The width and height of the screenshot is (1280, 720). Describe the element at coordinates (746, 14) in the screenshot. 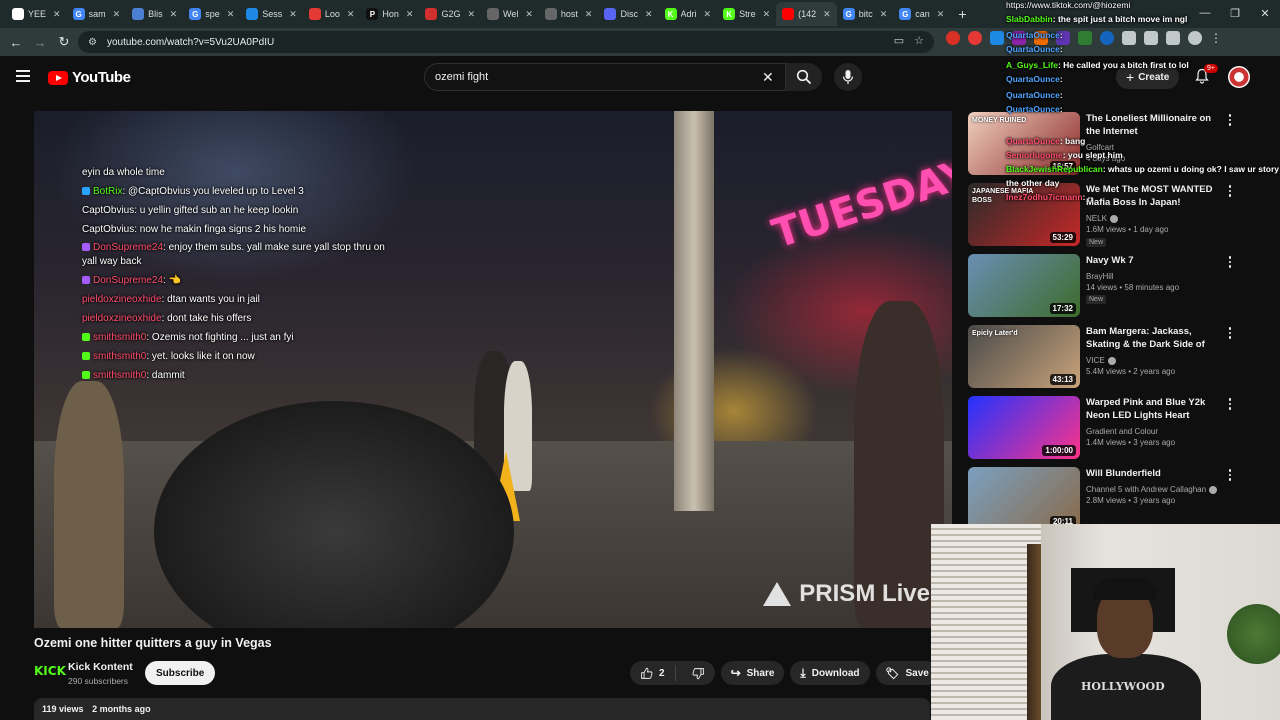

I see `browser-tab: K Stre ✕` at that location.